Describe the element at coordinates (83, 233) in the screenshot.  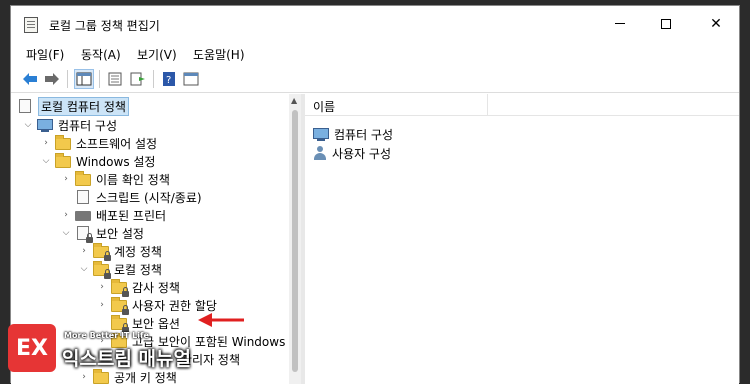
I see `security-icon` at that location.